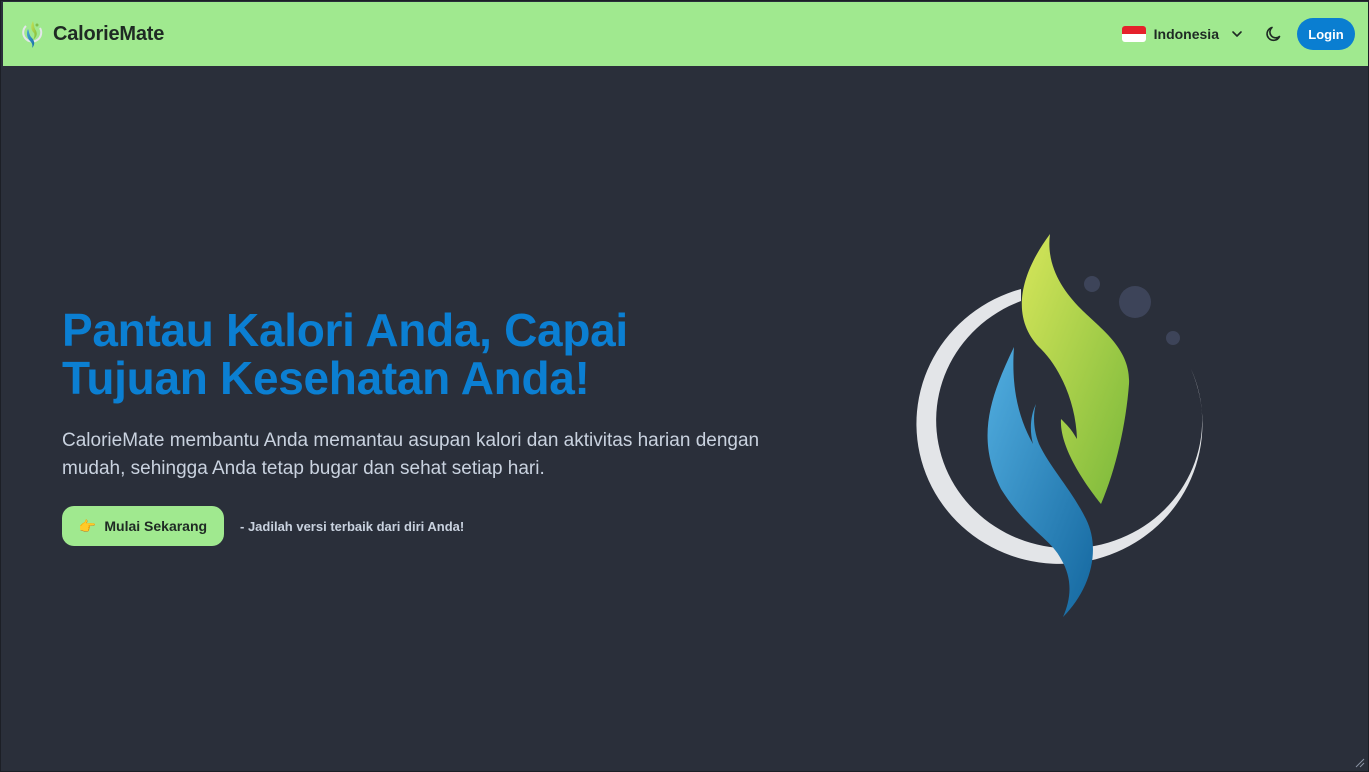 Image resolution: width=1369 pixels, height=772 pixels. I want to click on resize-grip-icon, so click(1359, 762).